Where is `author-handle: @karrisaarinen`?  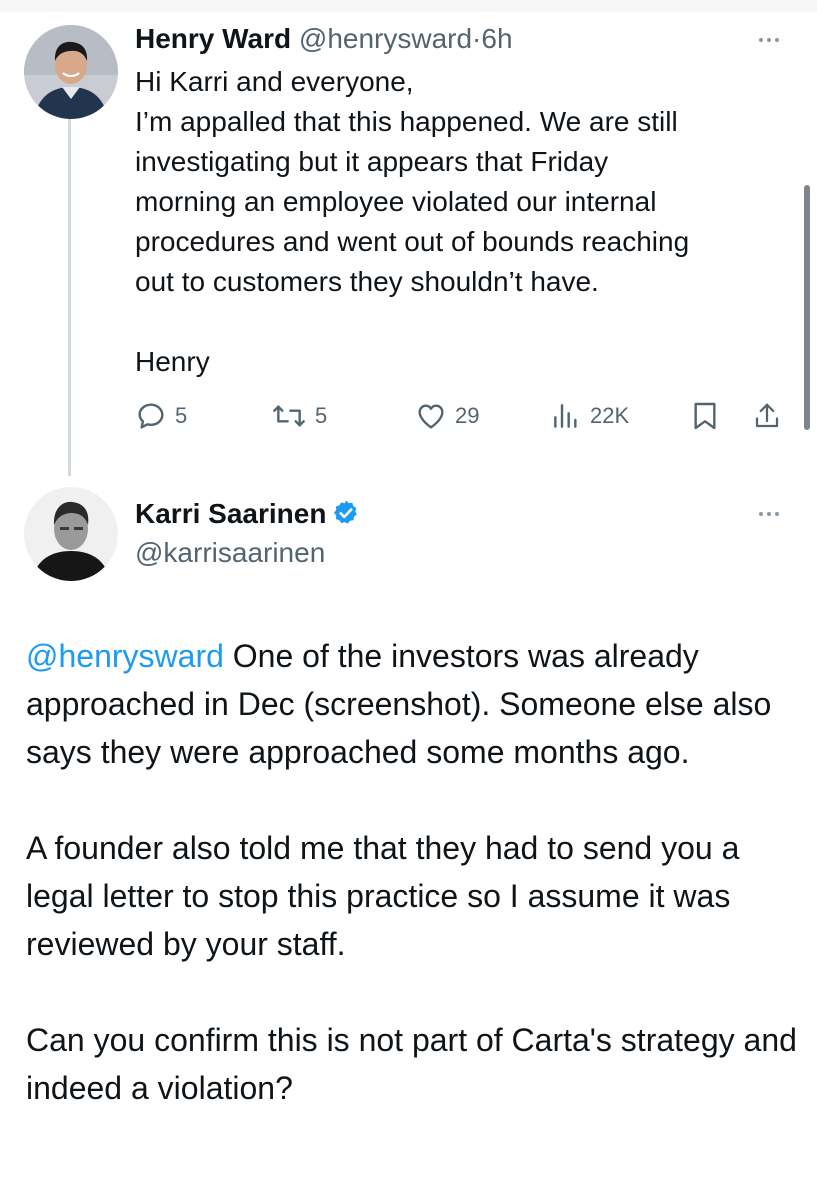 author-handle: @karrisaarinen is located at coordinates (230, 552).